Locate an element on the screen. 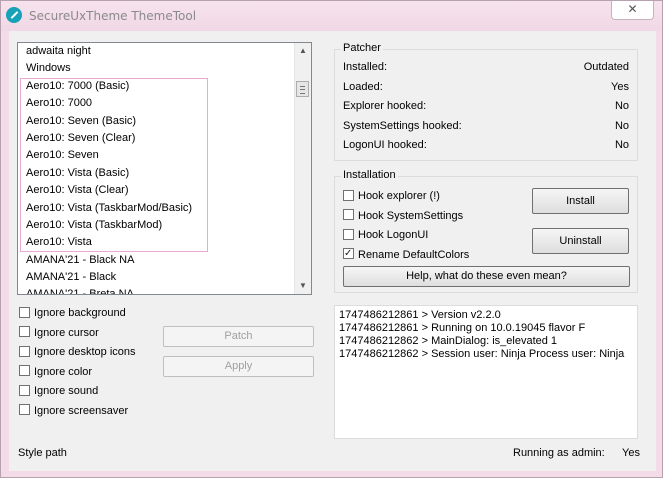 The width and height of the screenshot is (663, 478). patcher-row-value: Outdated is located at coordinates (606, 67).